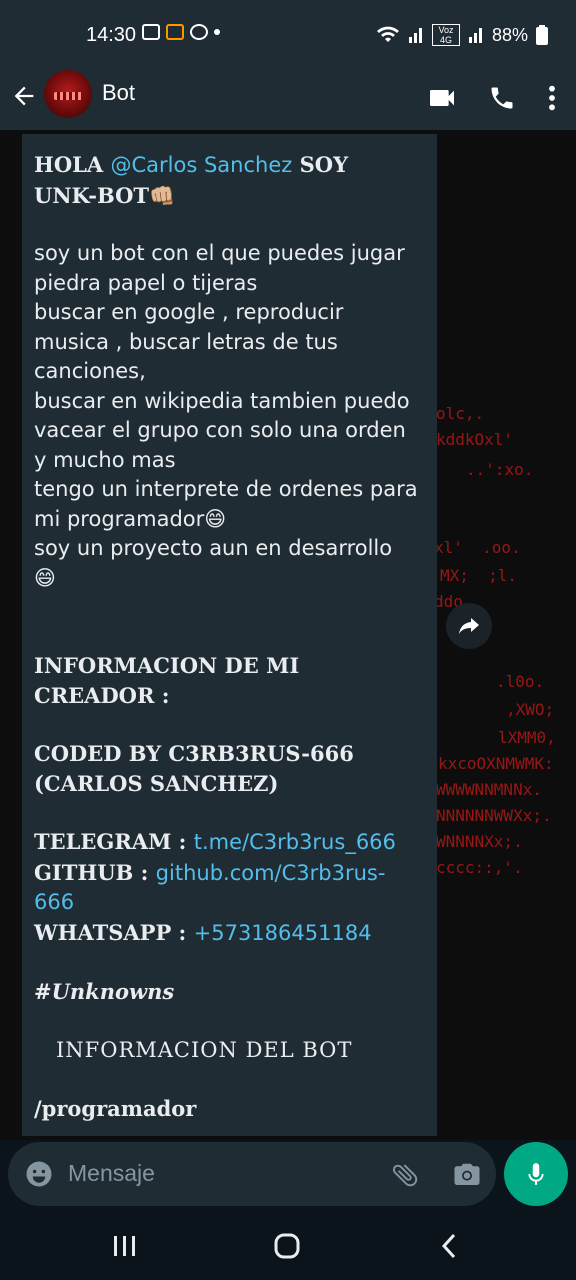 The height and width of the screenshot is (1280, 576). Describe the element at coordinates (45, 577) in the screenshot. I see `intro-line: 😄` at that location.